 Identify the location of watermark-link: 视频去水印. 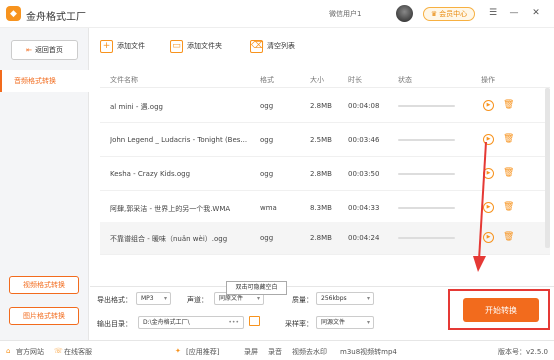
(309, 352).